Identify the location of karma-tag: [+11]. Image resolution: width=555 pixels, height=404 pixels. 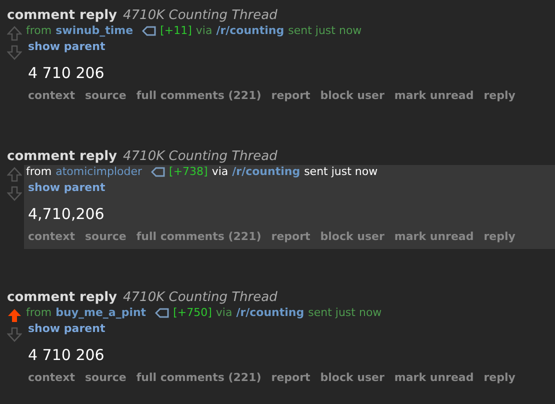
(176, 31).